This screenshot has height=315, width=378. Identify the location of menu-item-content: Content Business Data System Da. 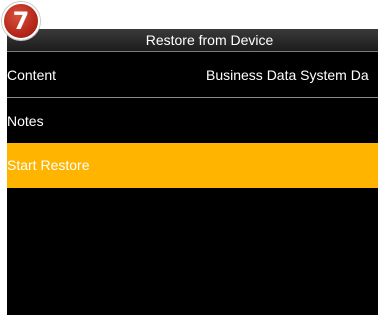
(192, 75).